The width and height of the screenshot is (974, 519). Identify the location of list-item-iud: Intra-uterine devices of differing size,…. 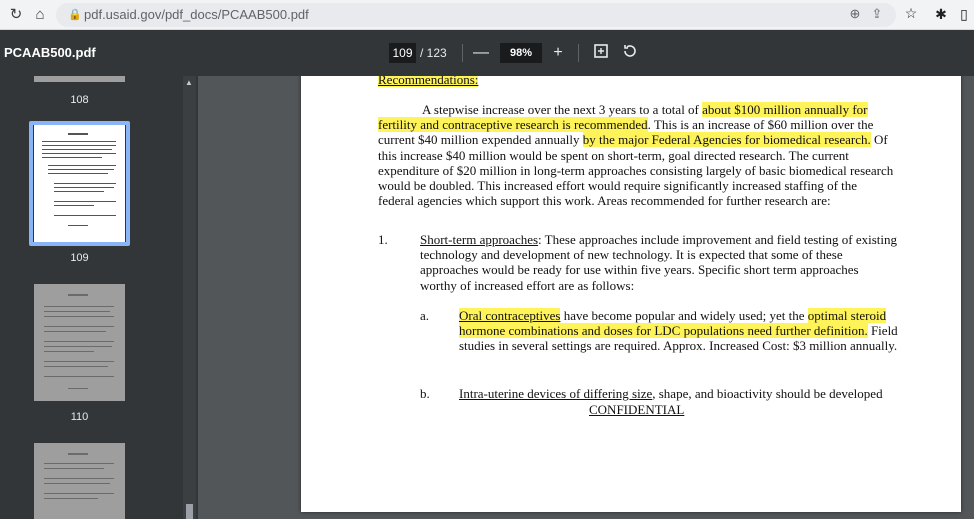
(681, 393).